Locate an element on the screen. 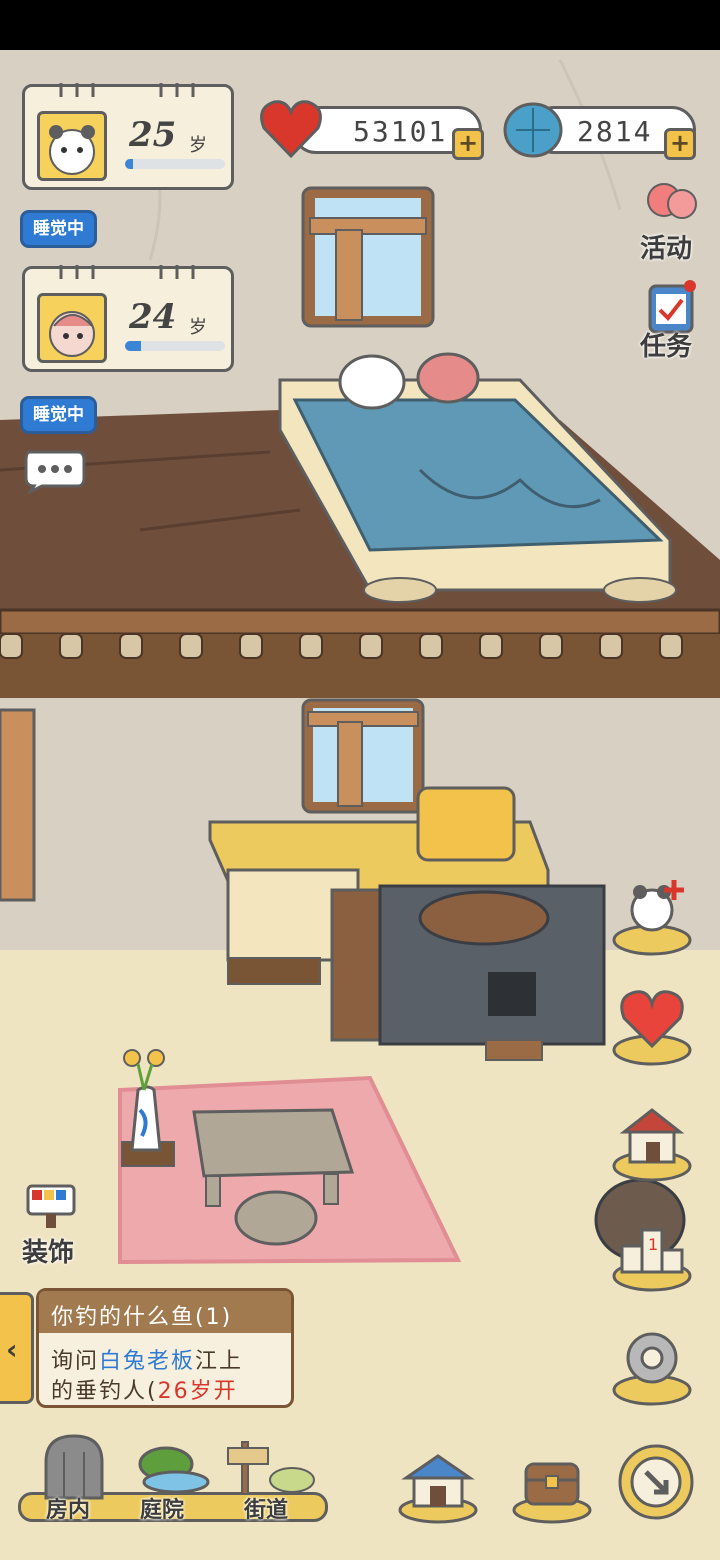  gear-icon is located at coordinates (652, 1364).